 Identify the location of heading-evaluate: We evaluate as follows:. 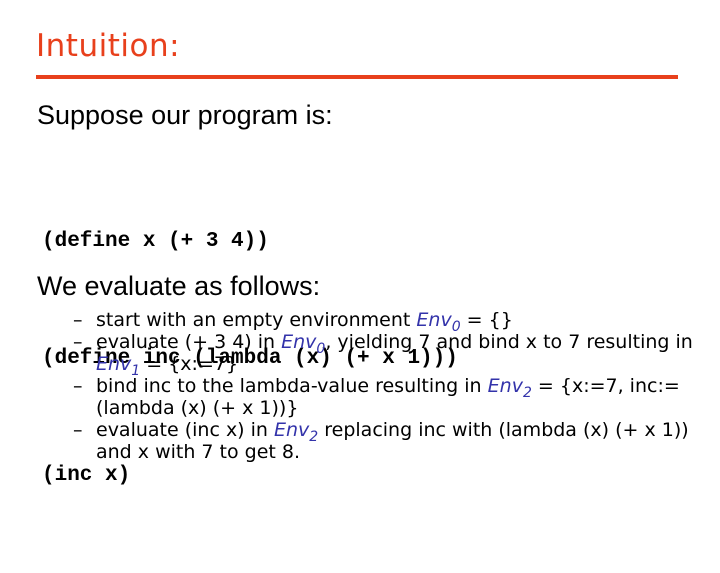
(179, 286).